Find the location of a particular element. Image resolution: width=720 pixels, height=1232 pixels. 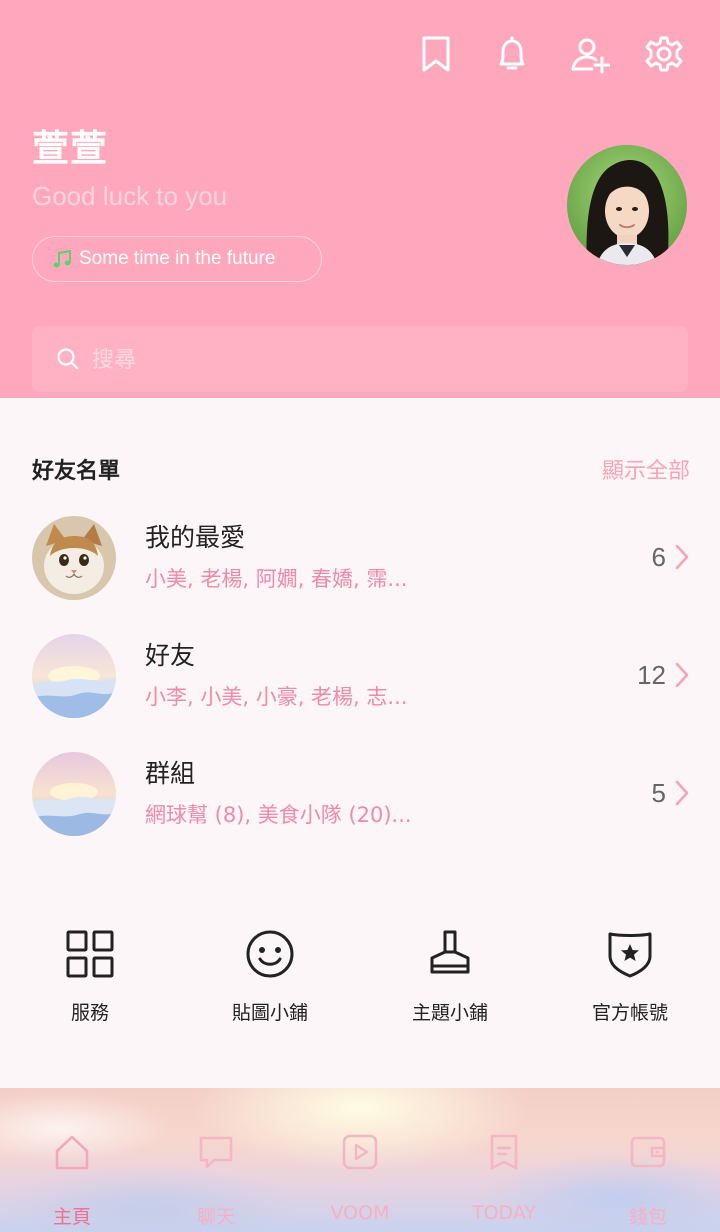

today-icon is located at coordinates (504, 1152).